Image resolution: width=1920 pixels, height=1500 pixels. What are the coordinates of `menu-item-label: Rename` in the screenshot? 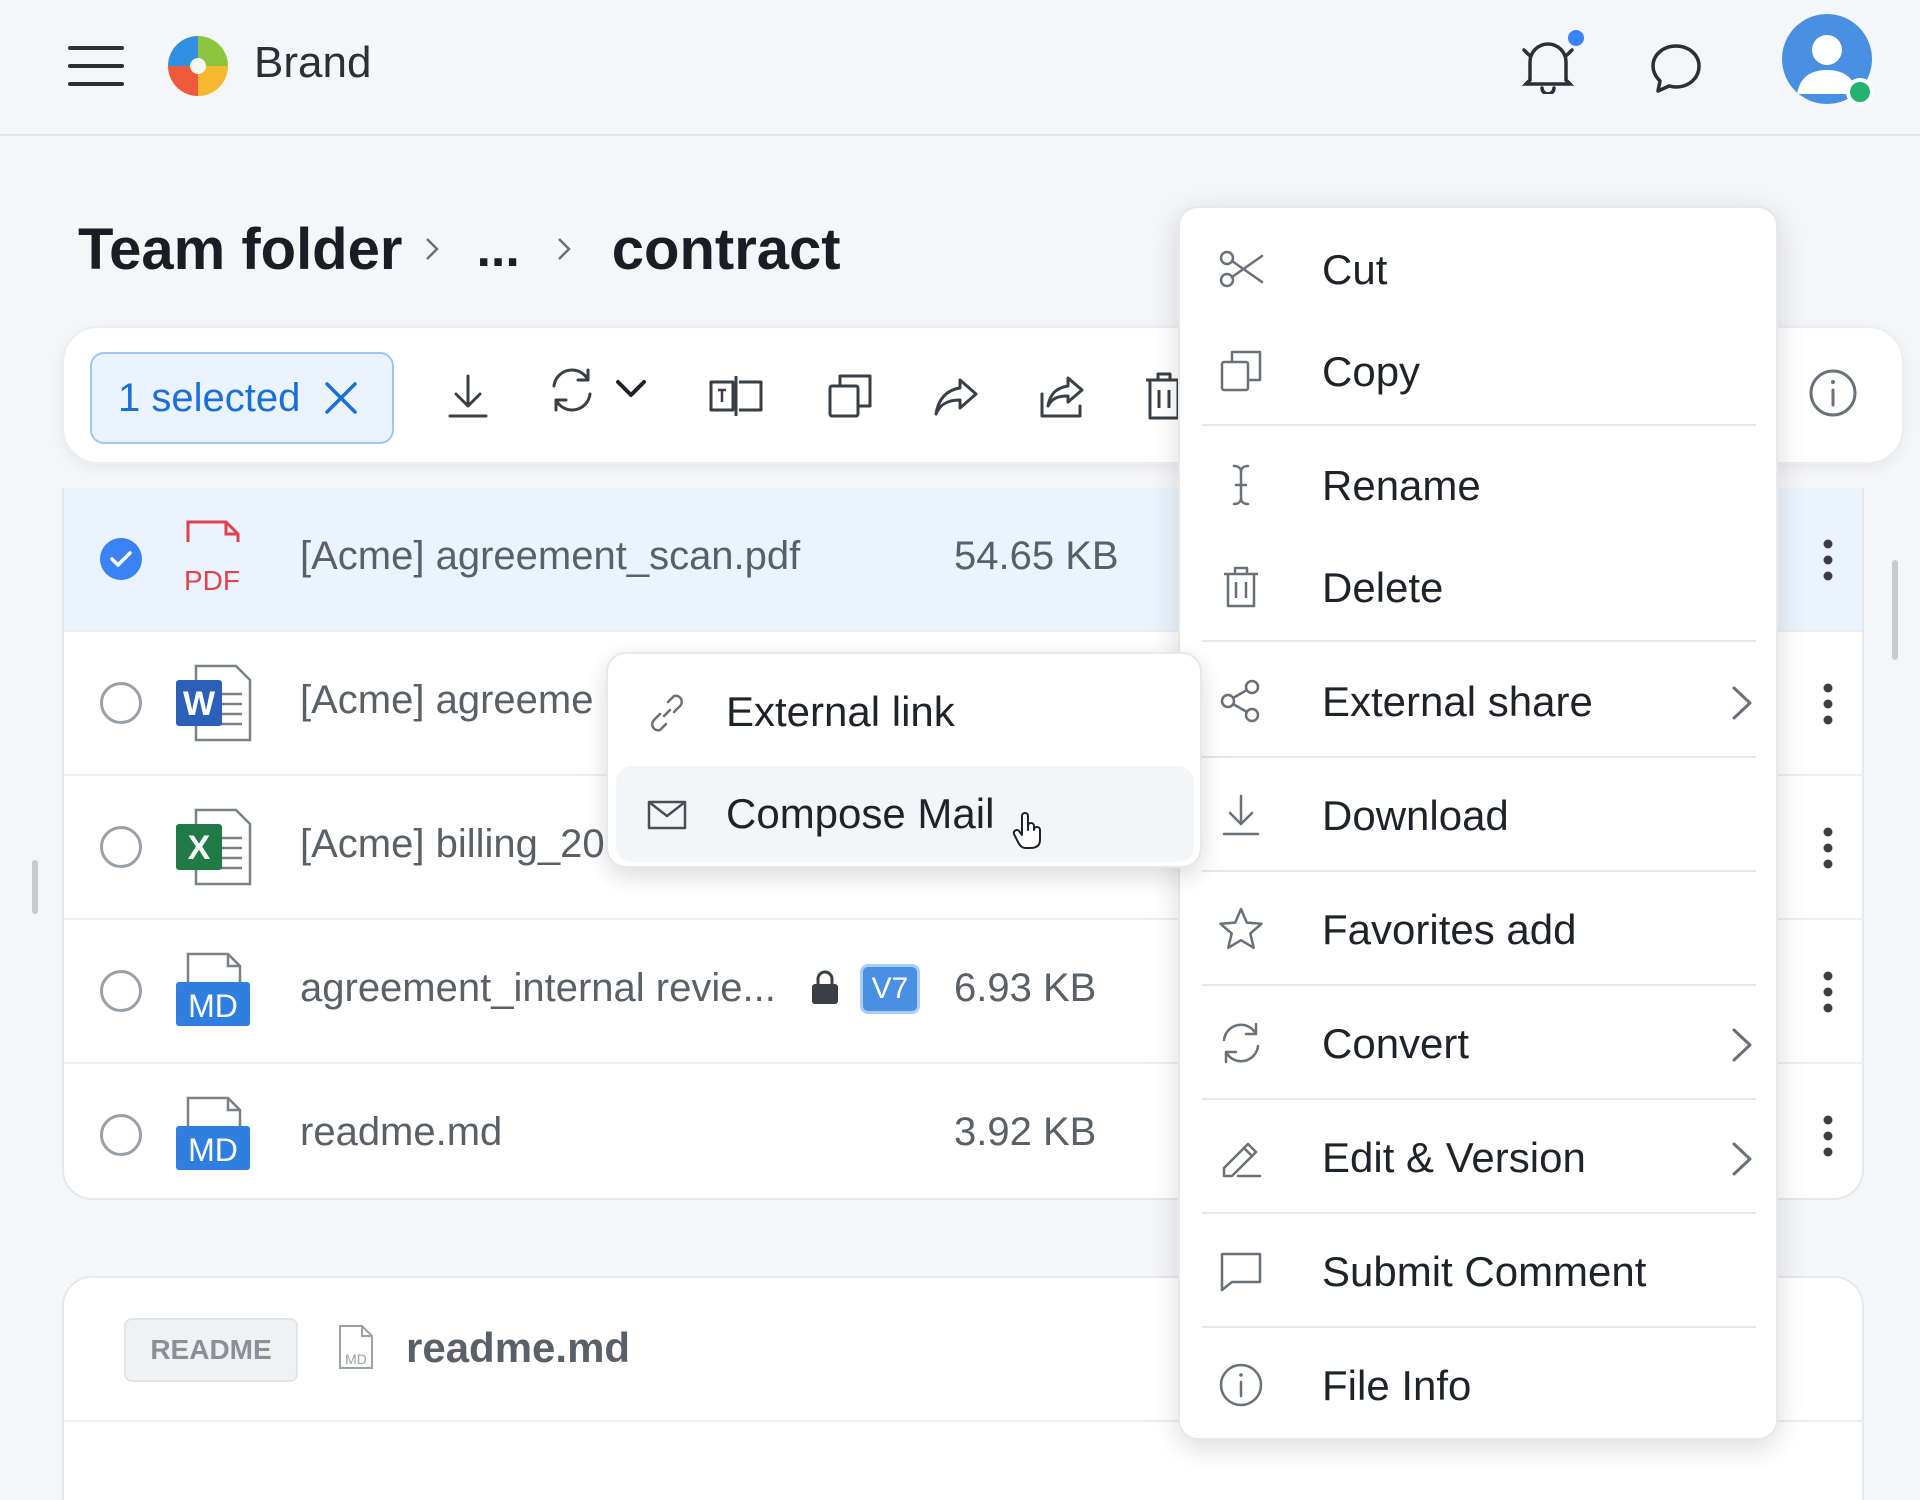 It's located at (1401, 485).